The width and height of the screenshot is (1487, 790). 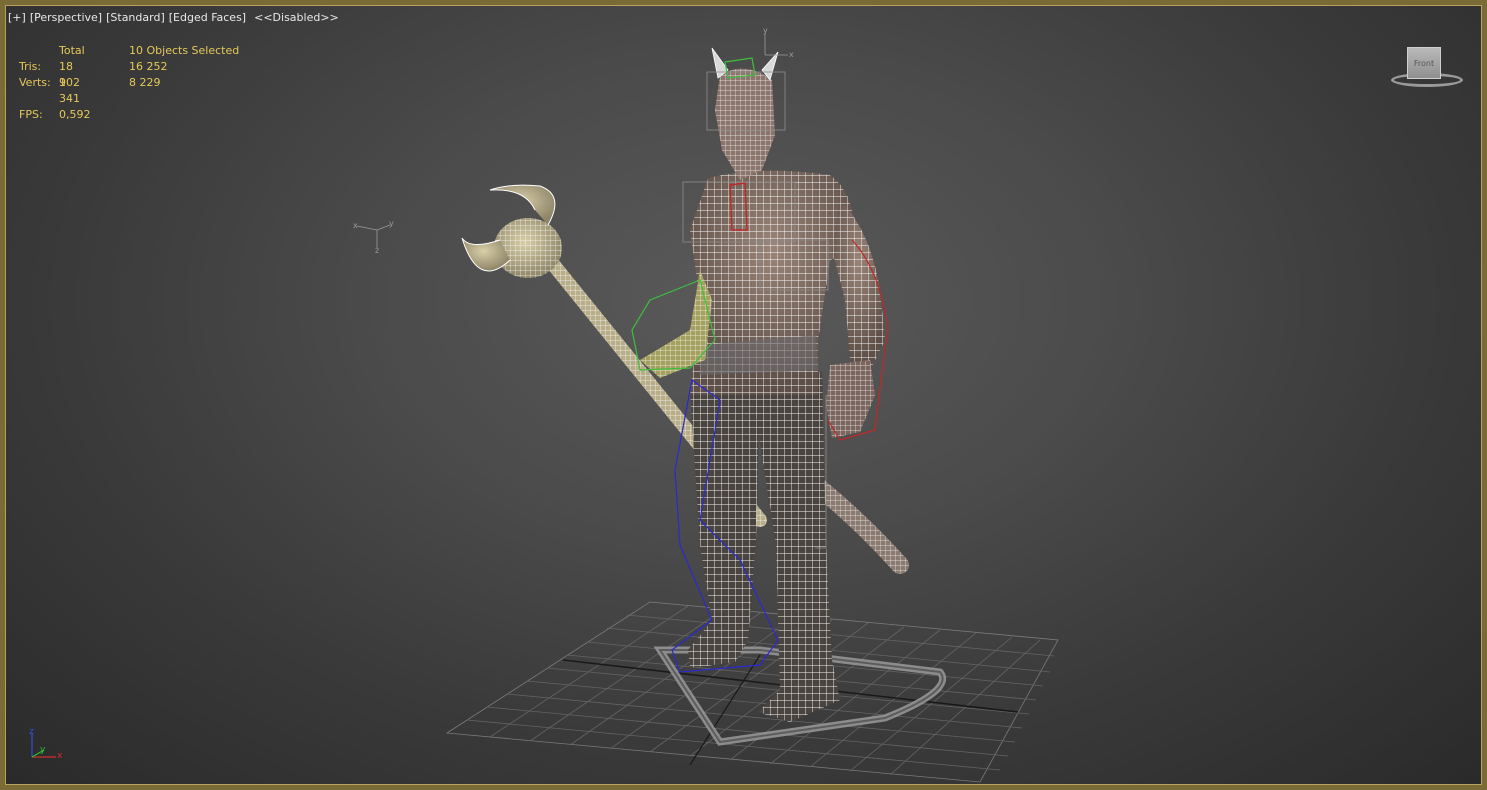 What do you see at coordinates (773, 282) in the screenshot?
I see `character-torso` at bounding box center [773, 282].